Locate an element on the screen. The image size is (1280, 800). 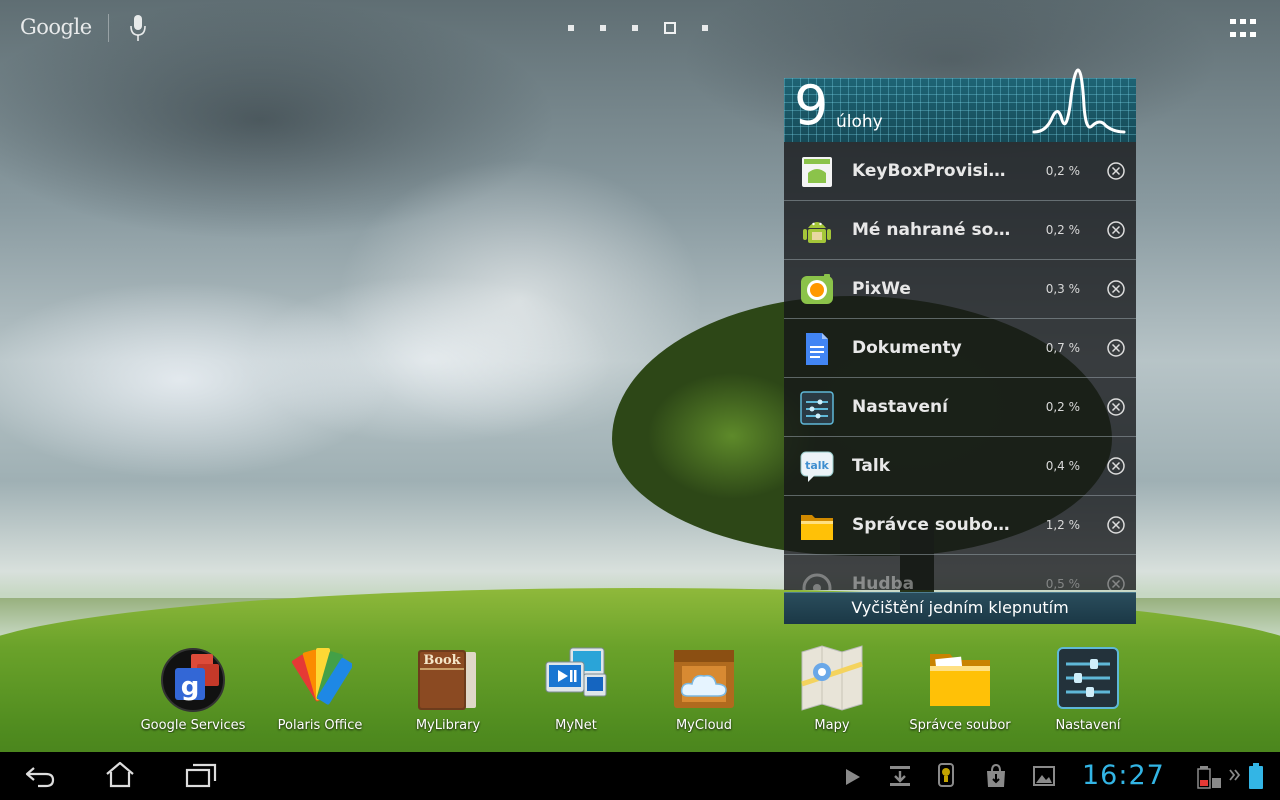
dock-label: Google Services is located at coordinates (193, 725).